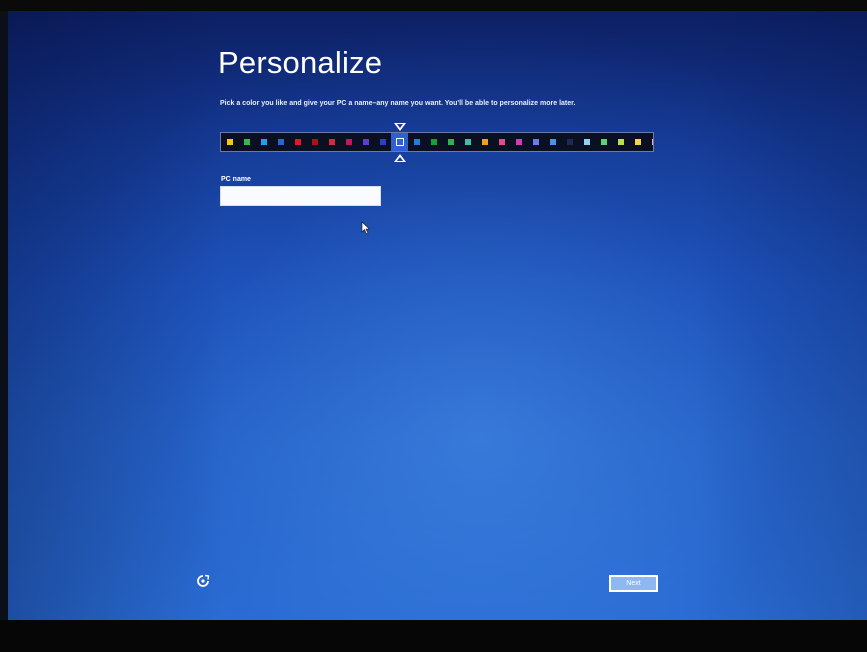 The height and width of the screenshot is (652, 867). I want to click on color-picker-bar, so click(437, 142).